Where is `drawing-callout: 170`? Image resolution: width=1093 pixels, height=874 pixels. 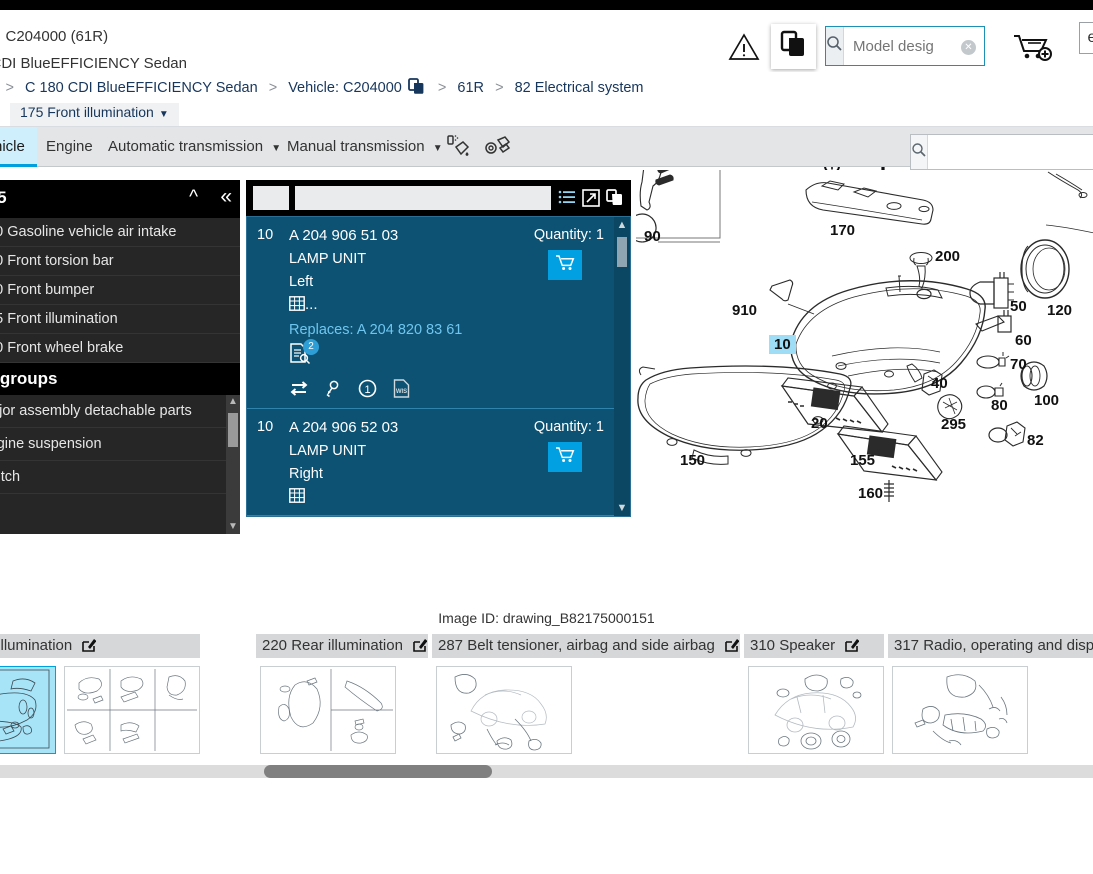 drawing-callout: 170 is located at coordinates (842, 230).